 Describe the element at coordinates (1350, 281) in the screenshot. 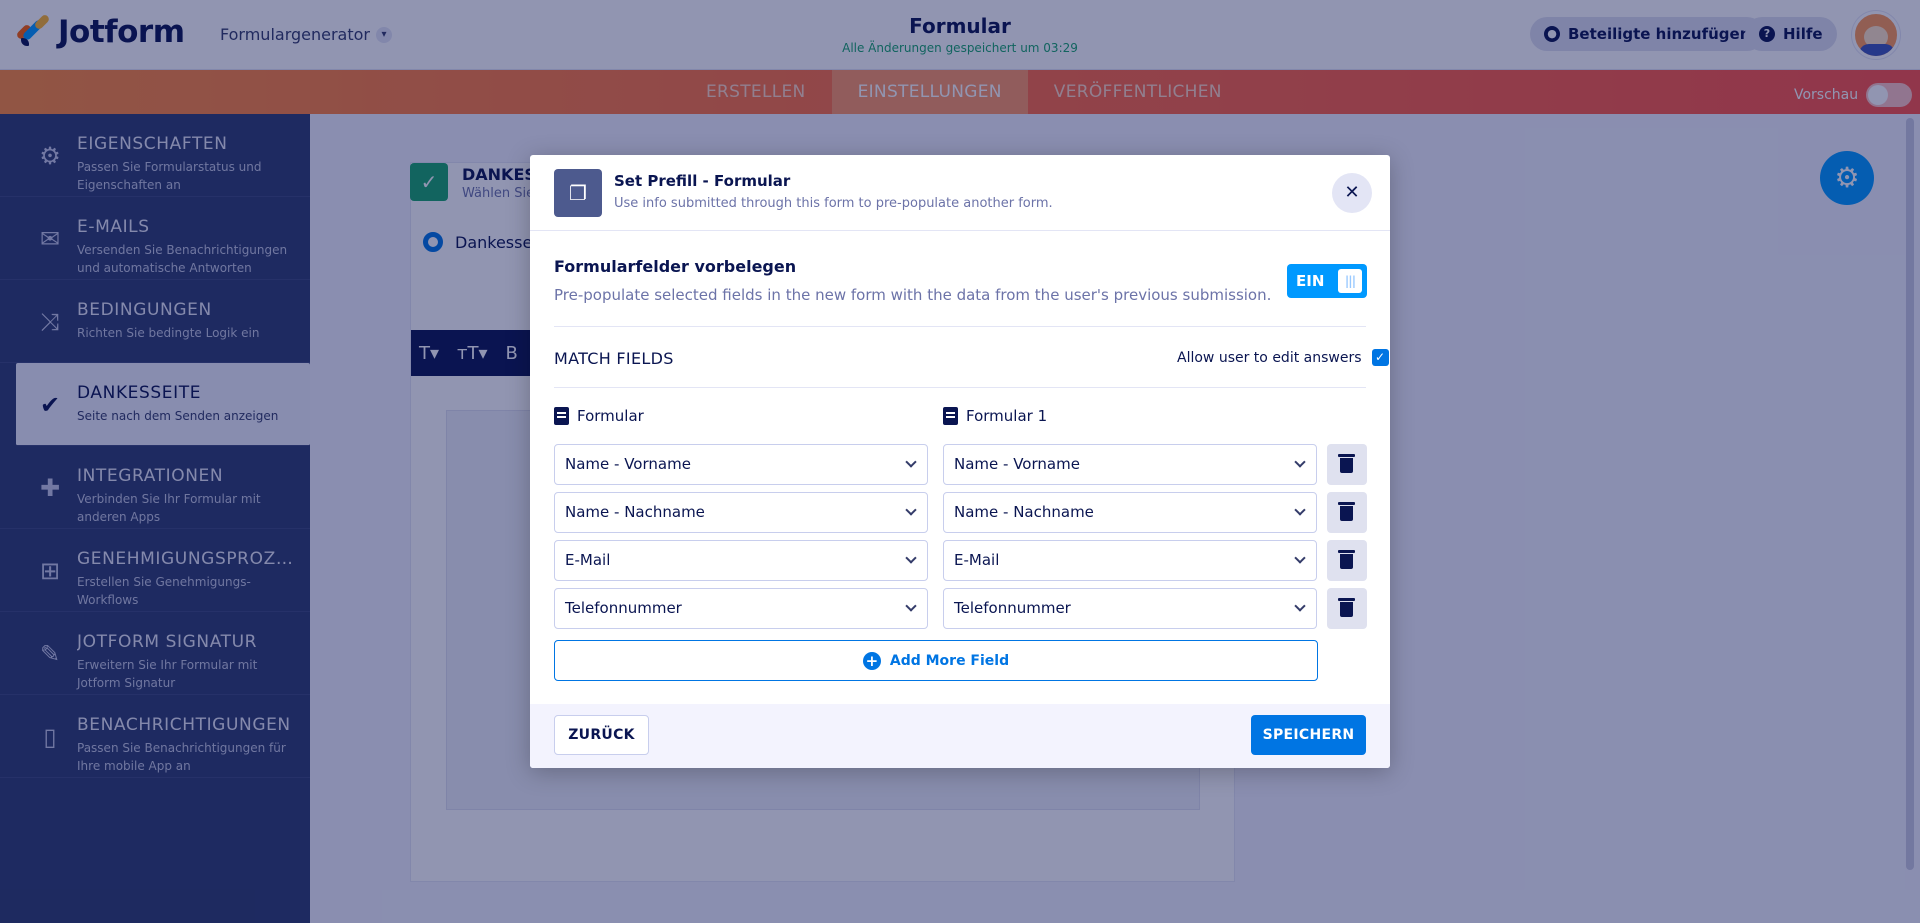

I see `toggle-knob: |||` at that location.